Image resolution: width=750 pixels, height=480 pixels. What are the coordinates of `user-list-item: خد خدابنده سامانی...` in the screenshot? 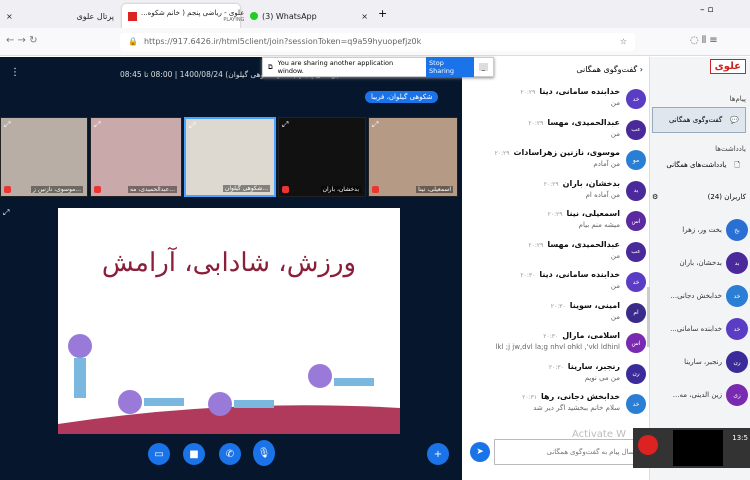 It's located at (700, 331).